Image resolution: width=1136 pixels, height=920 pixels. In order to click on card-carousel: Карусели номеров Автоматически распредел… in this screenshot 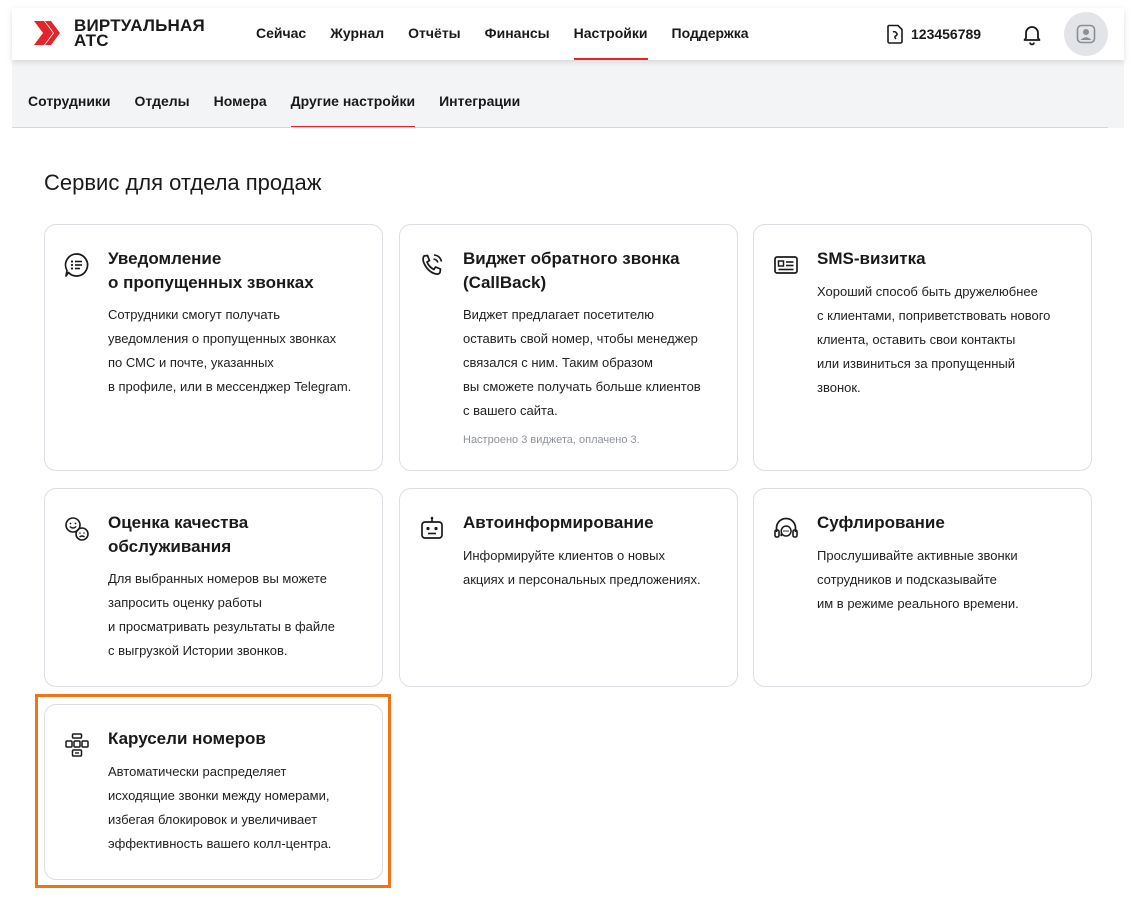, I will do `click(213, 792)`.